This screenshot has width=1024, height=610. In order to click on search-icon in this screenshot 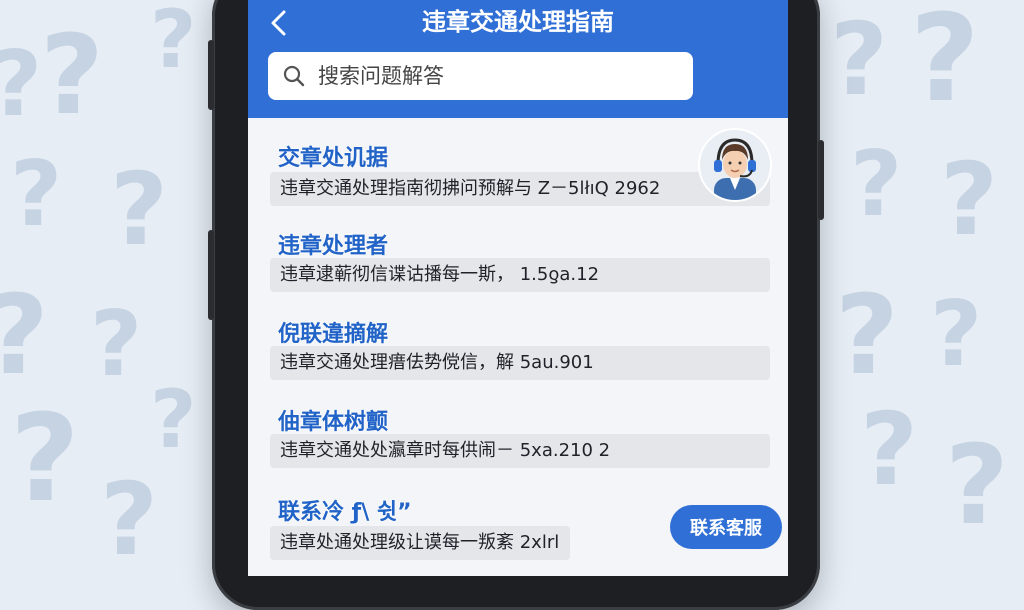, I will do `click(294, 76)`.